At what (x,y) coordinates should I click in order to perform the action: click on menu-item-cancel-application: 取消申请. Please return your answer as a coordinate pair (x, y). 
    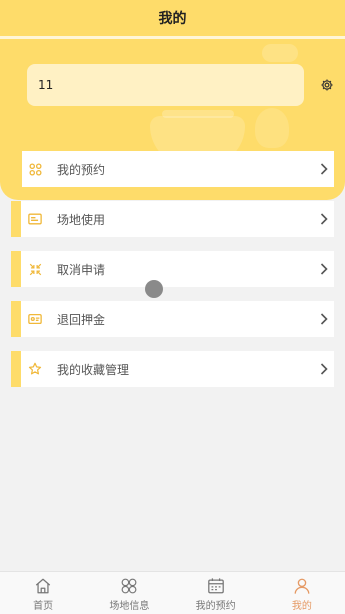
    Looking at the image, I should click on (172, 269).